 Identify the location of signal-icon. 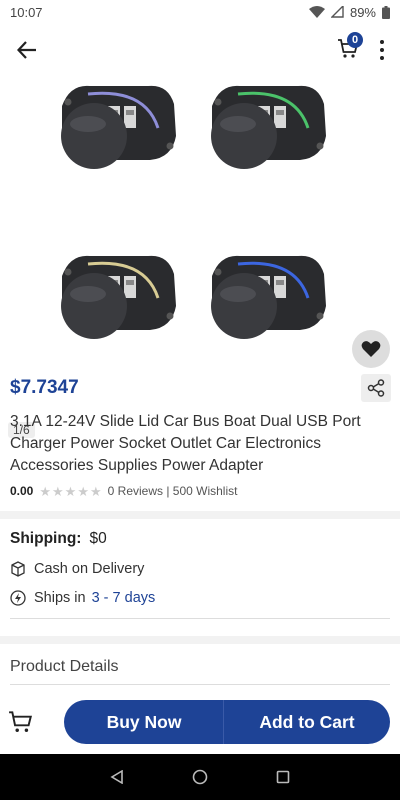
(337, 12).